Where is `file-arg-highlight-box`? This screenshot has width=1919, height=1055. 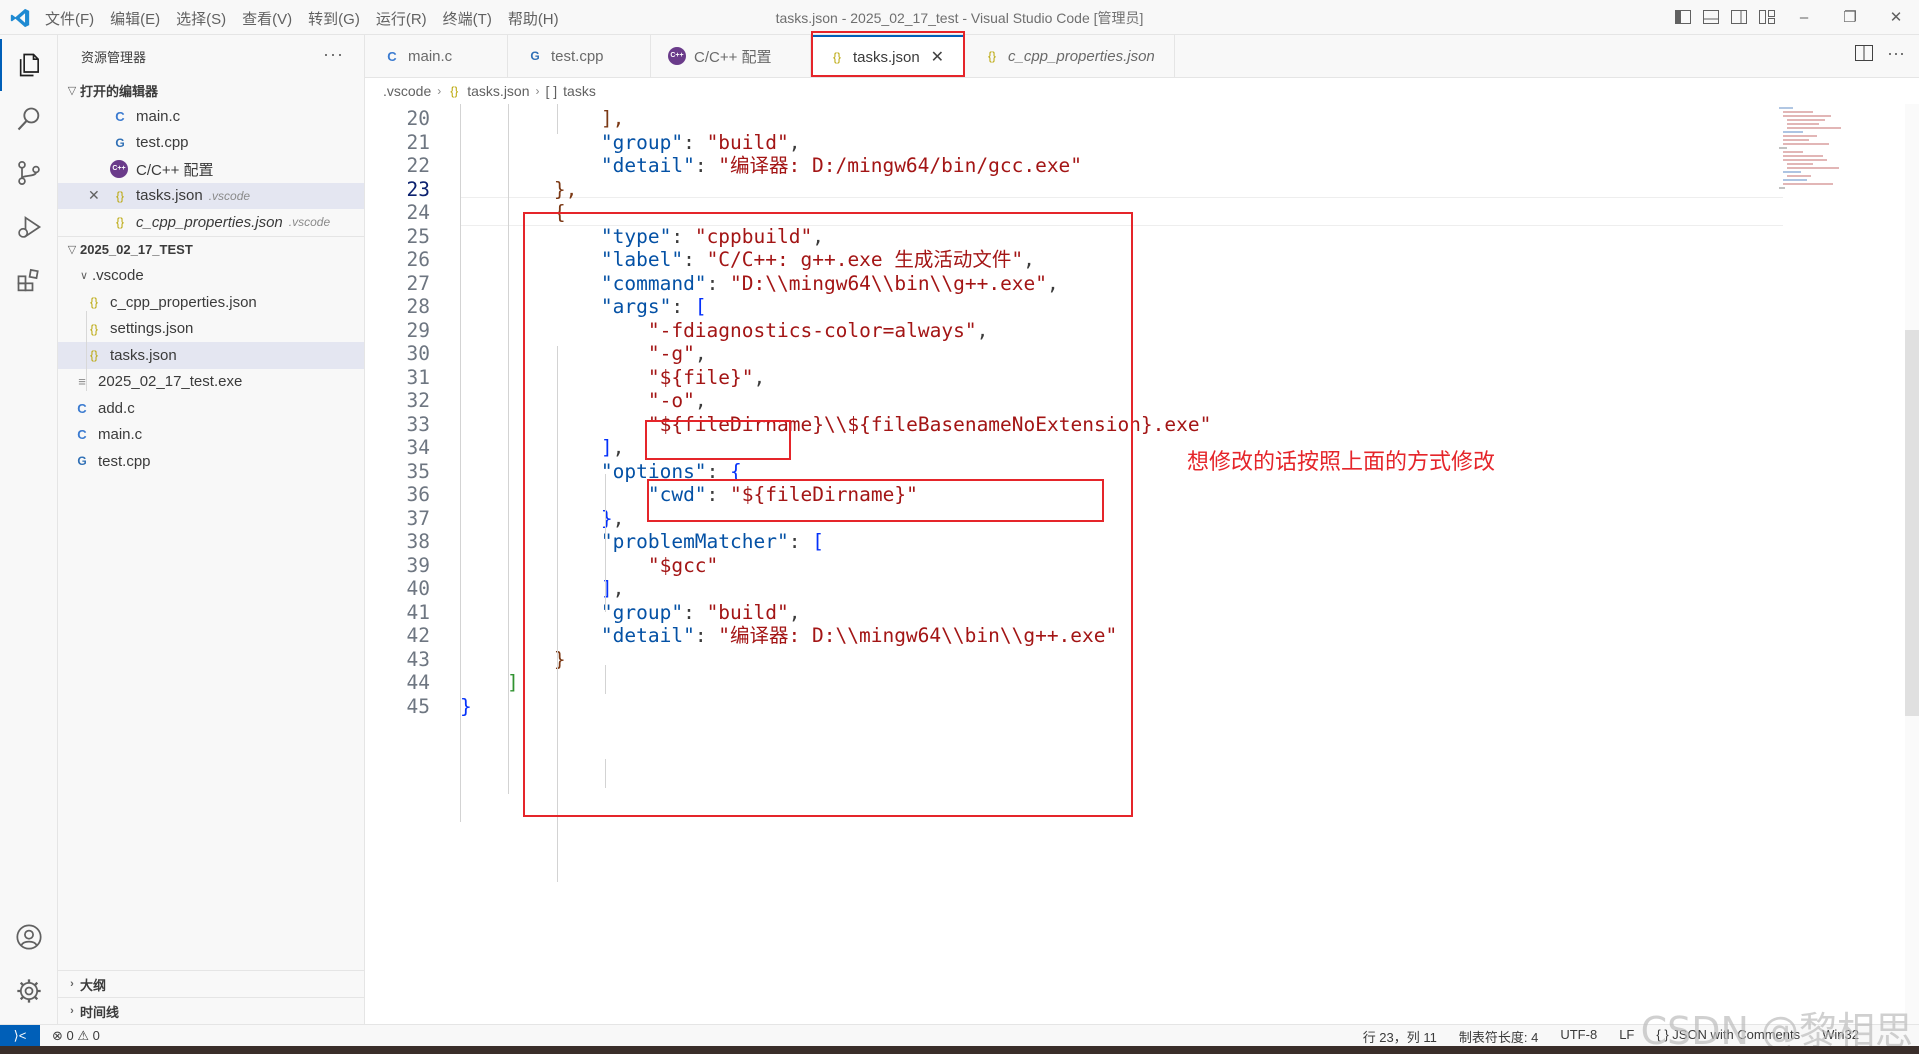 file-arg-highlight-box is located at coordinates (718, 440).